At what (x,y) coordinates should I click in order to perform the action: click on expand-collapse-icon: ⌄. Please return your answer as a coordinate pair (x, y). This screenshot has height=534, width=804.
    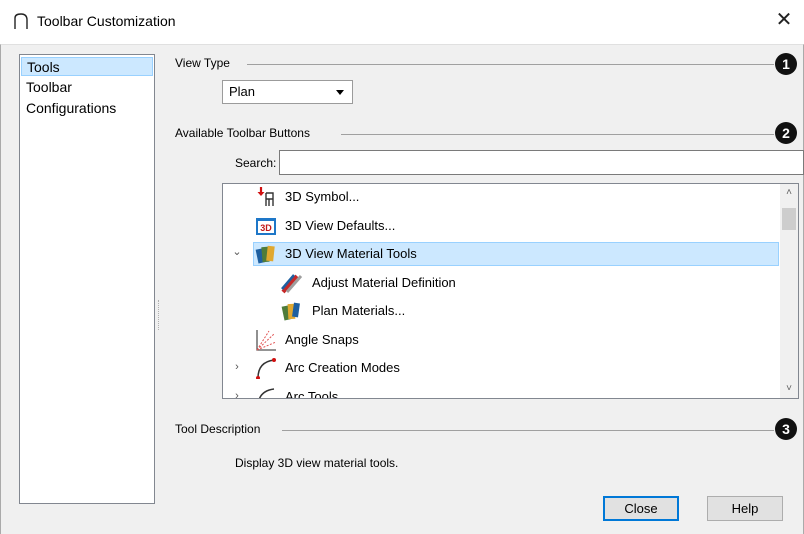
    Looking at the image, I should click on (237, 252).